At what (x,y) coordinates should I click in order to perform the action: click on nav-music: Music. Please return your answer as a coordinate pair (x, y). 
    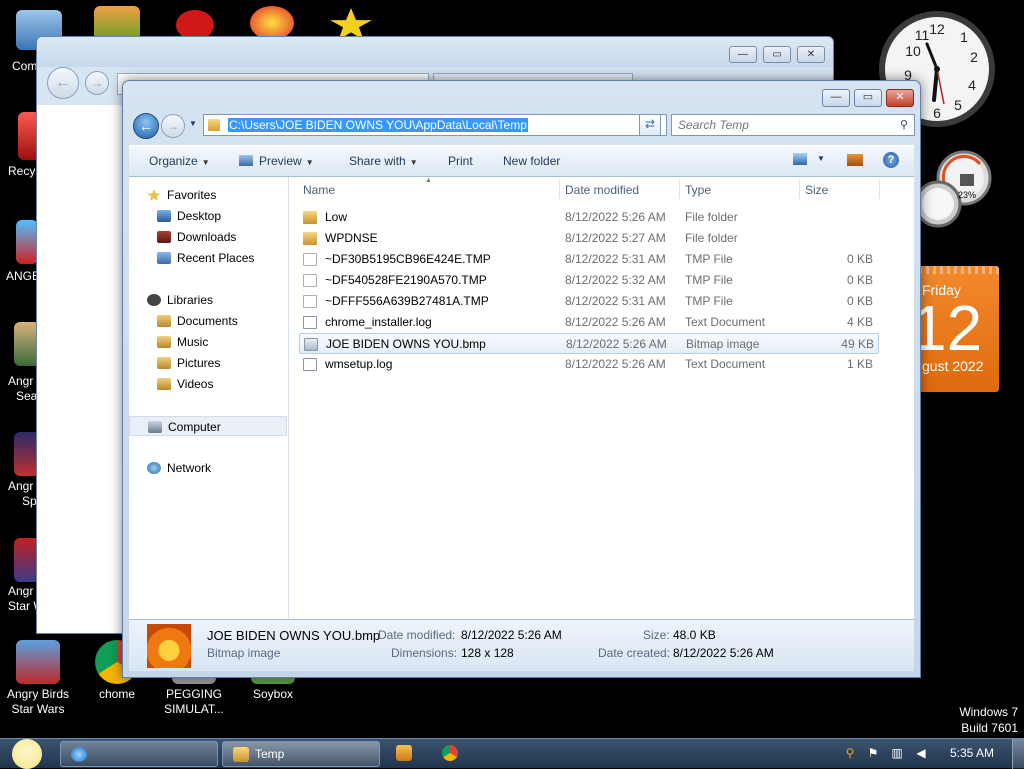
    Looking at the image, I should click on (208, 342).